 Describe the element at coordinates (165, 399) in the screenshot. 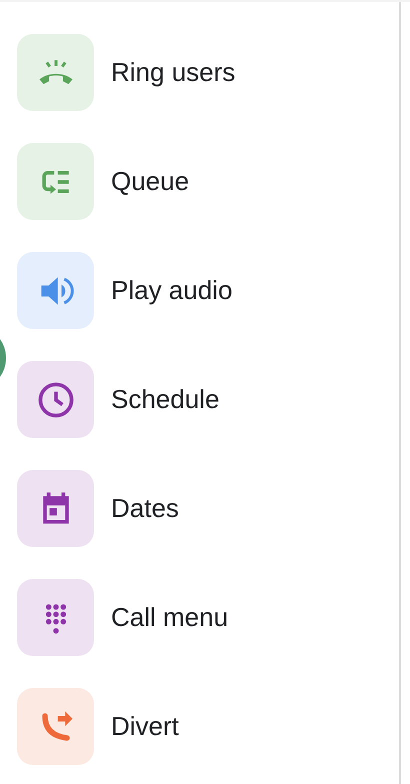

I see `item-label: Schedule` at that location.